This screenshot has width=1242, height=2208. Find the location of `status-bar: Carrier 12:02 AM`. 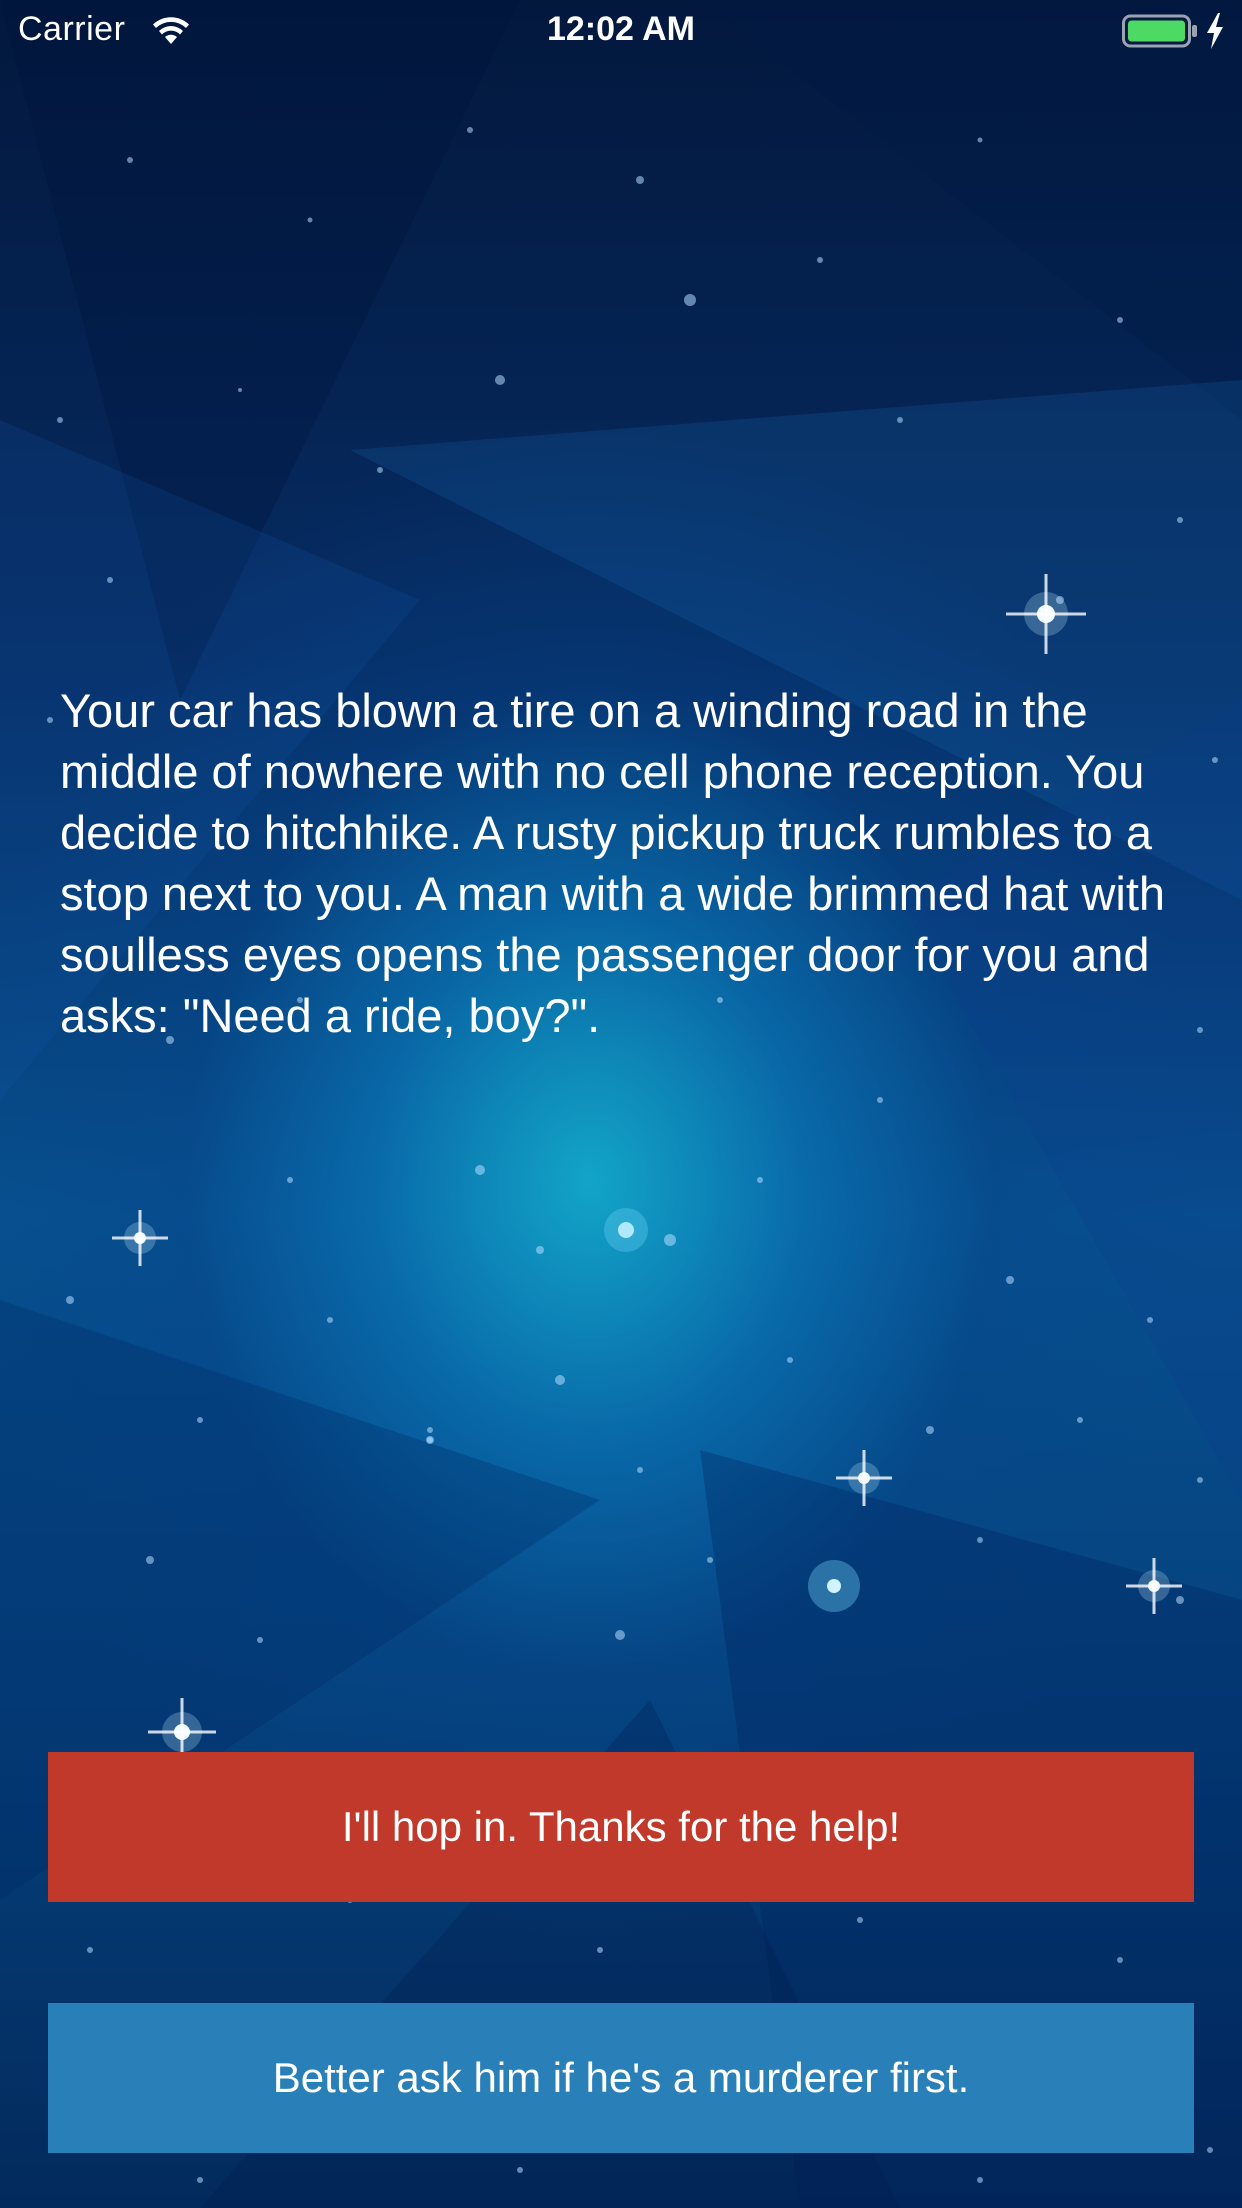

status-bar: Carrier 12:02 AM is located at coordinates (621, 31).